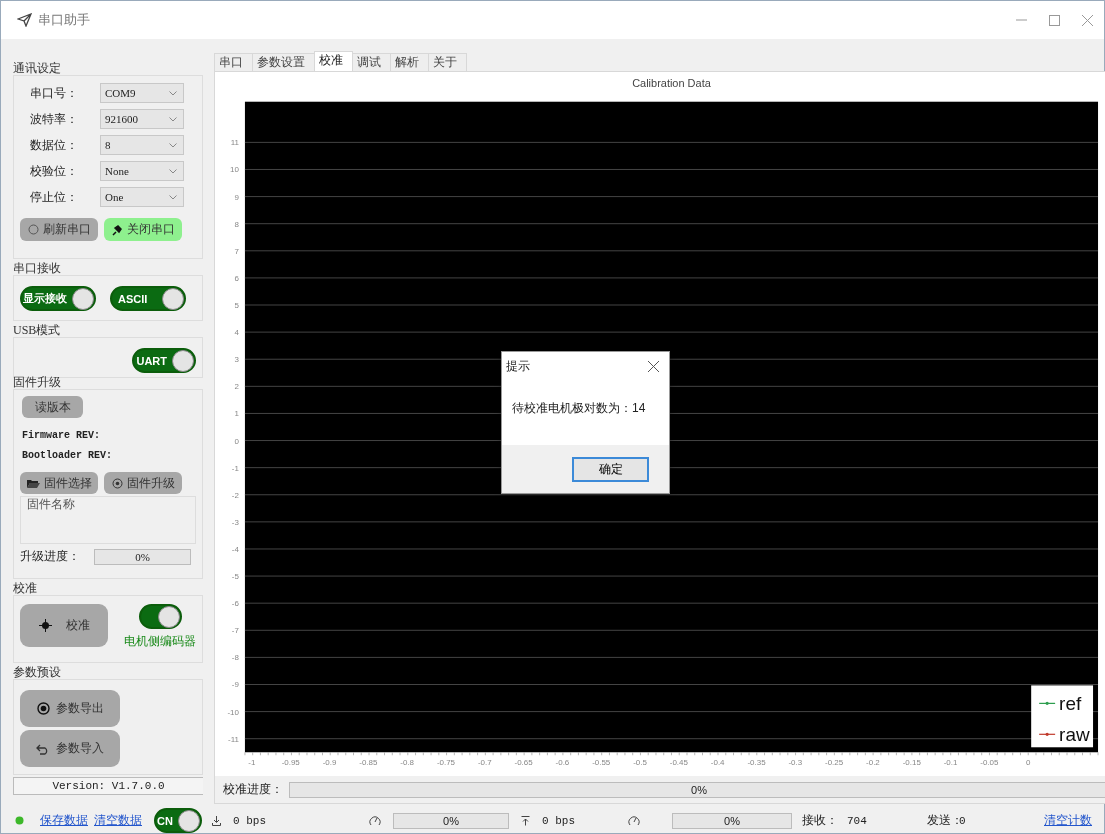 The height and width of the screenshot is (834, 1105). Describe the element at coordinates (58, 298) in the screenshot. I see `toggle-switch: 显示接收` at that location.